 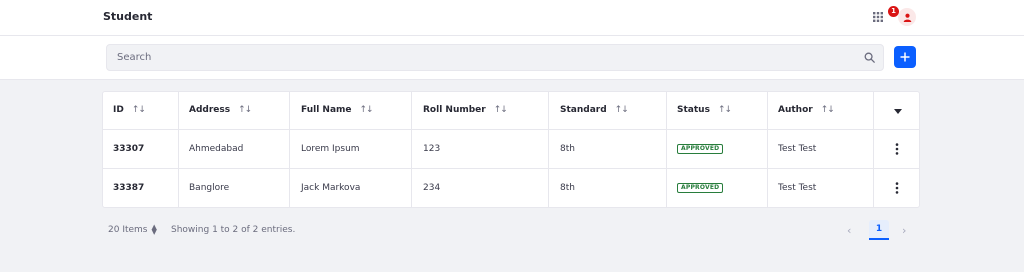 What do you see at coordinates (477, 57) in the screenshot?
I see `search-input` at bounding box center [477, 57].